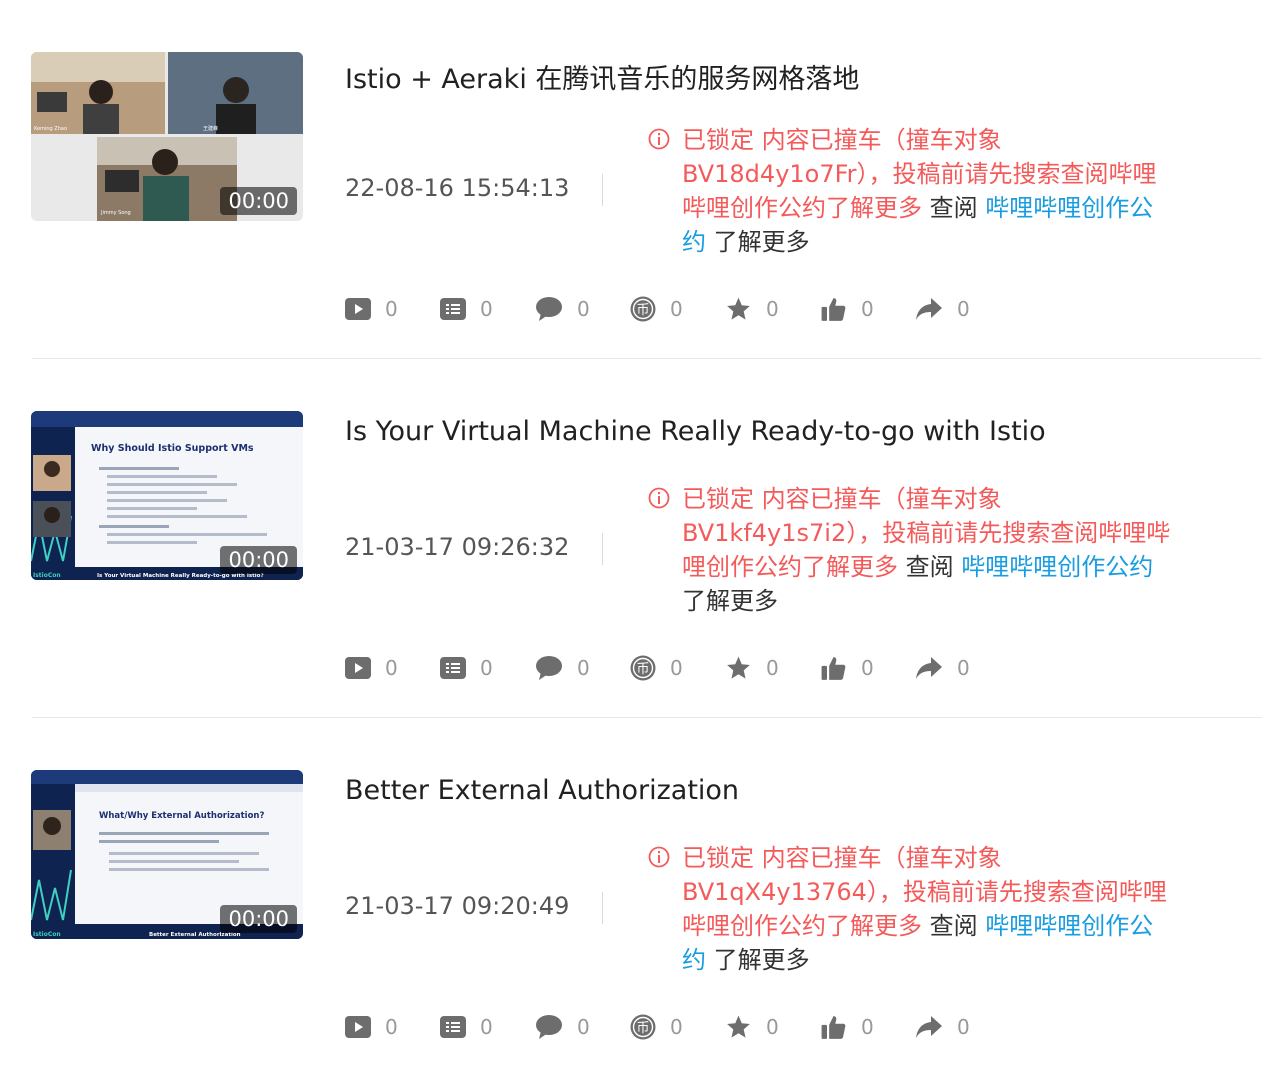 This screenshot has height=1080, width=1262. I want to click on slide-title: Why Should Istio Support VMs, so click(172, 448).